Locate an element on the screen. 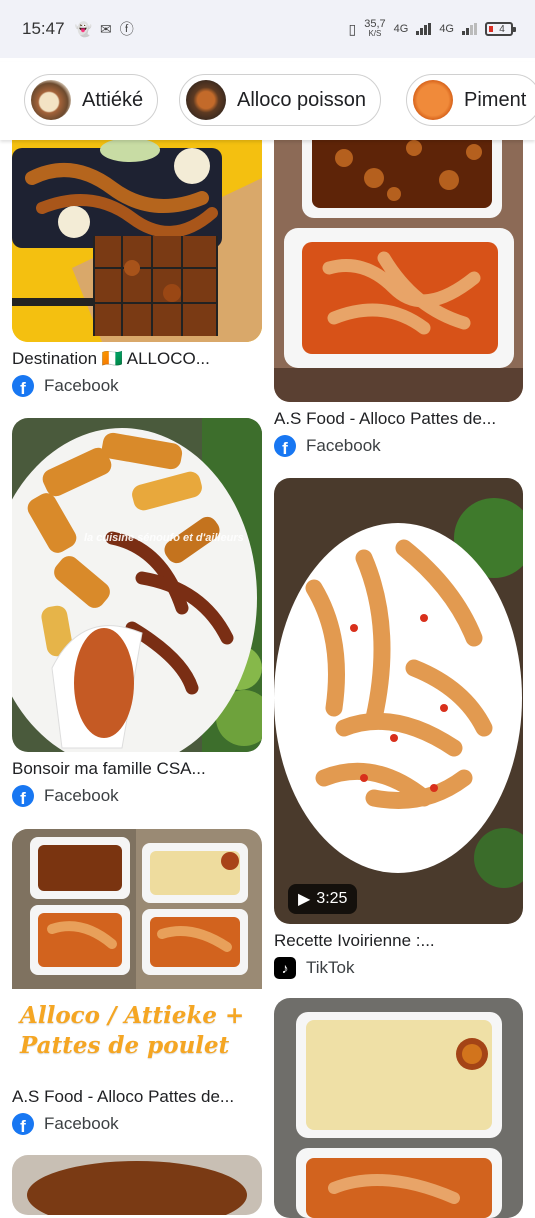  network-speed-unit: K/S is located at coordinates (375, 33).